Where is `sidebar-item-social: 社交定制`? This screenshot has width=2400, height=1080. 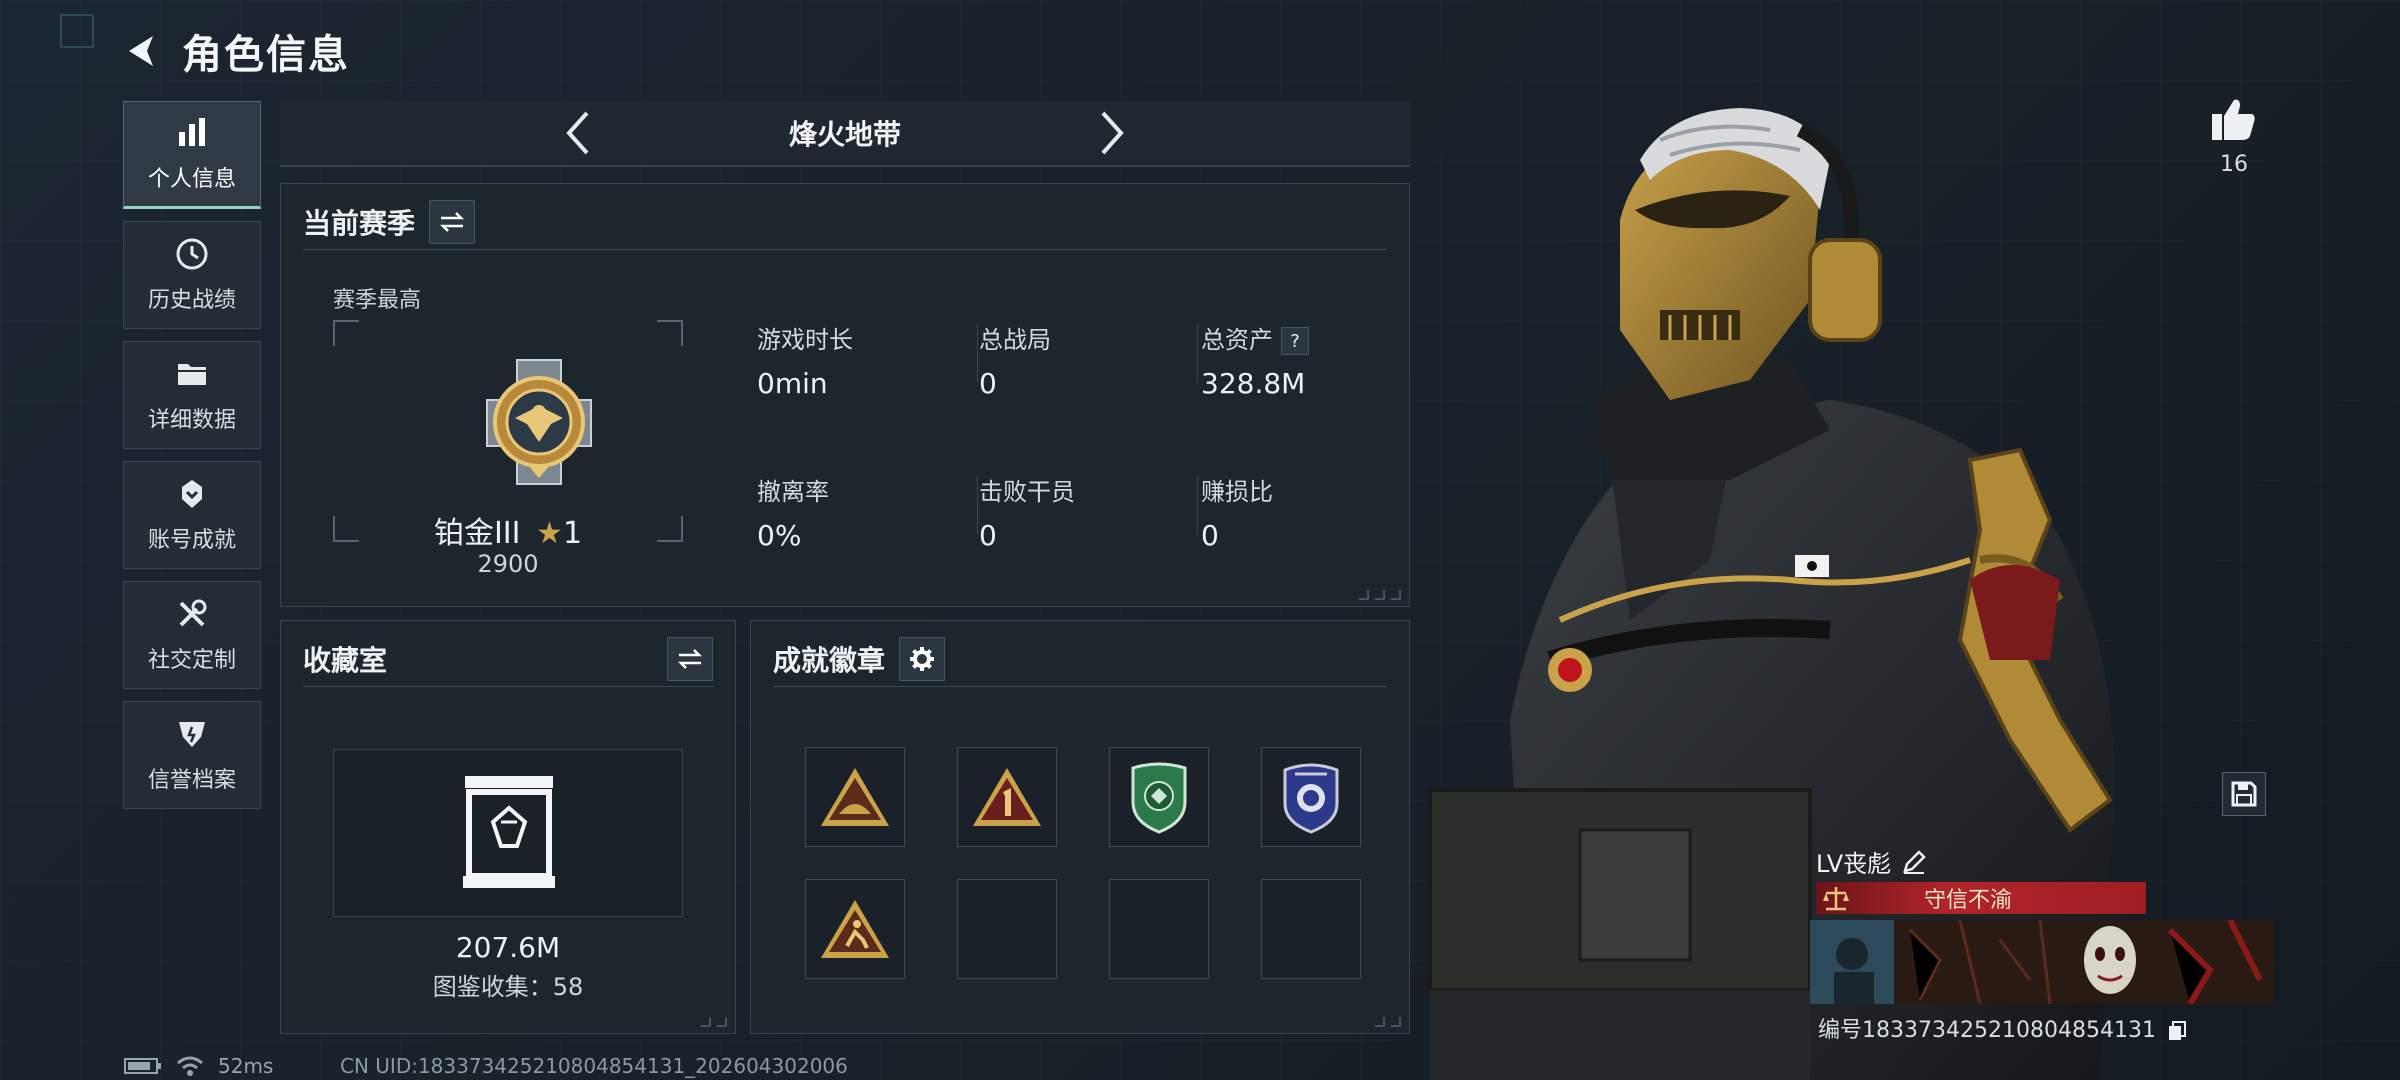 sidebar-item-social: 社交定制 is located at coordinates (192, 635).